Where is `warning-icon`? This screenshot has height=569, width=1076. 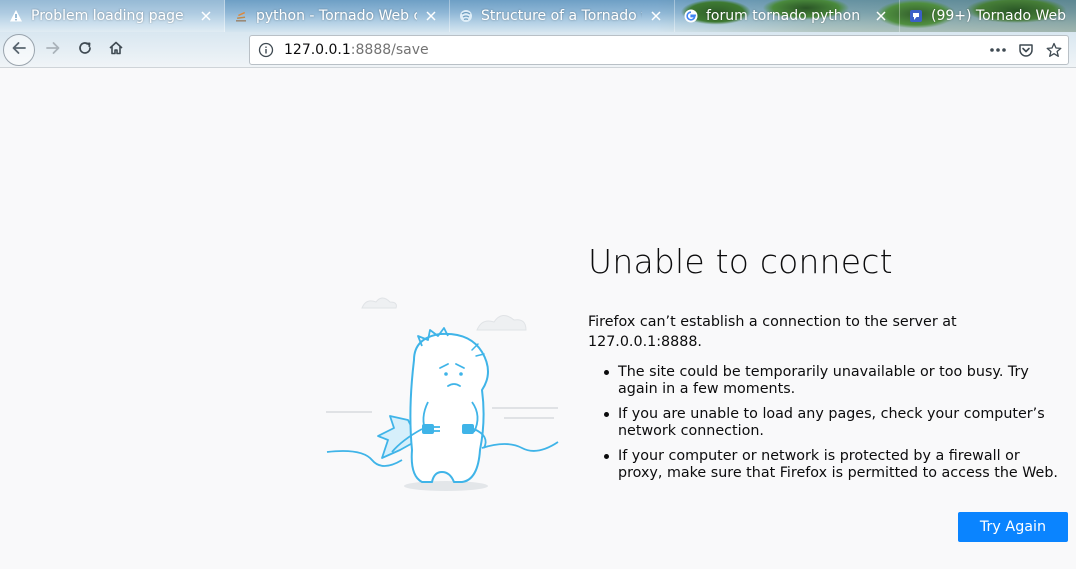 warning-icon is located at coordinates (16, 16).